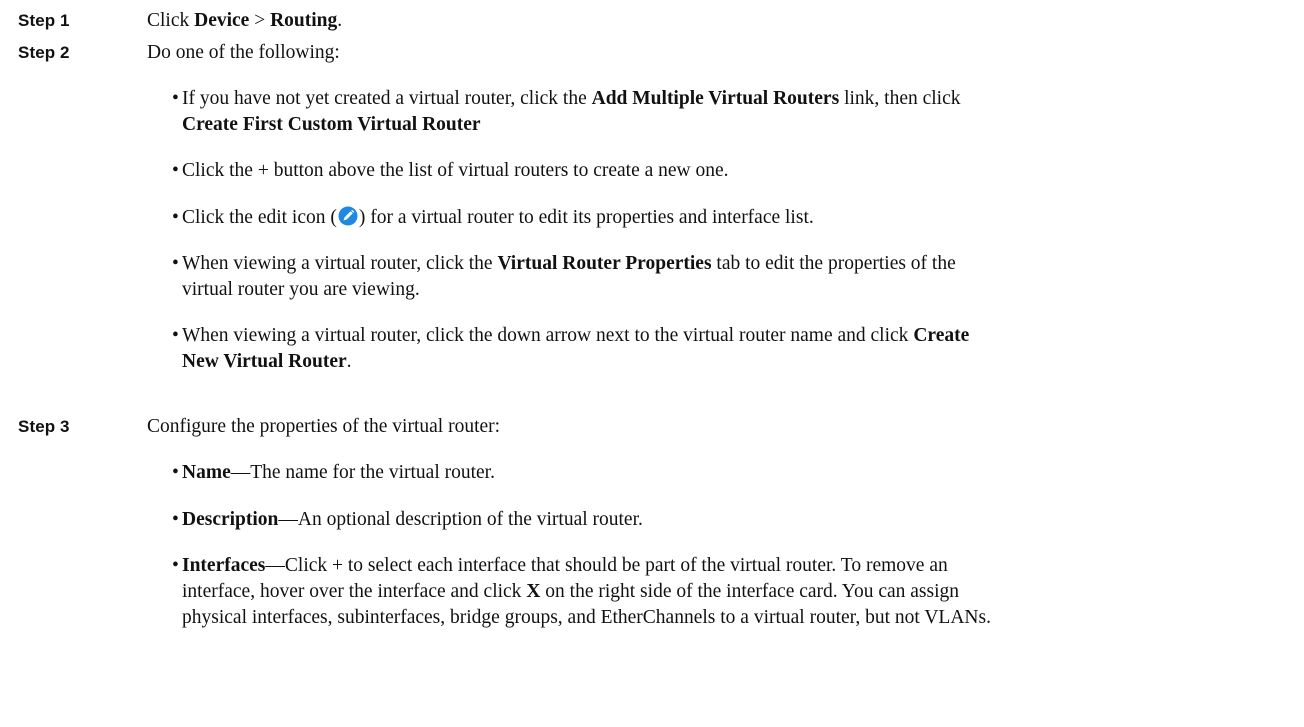 The image size is (1304, 727). Describe the element at coordinates (44, 52) in the screenshot. I see `step-2-label: Step 2` at that location.